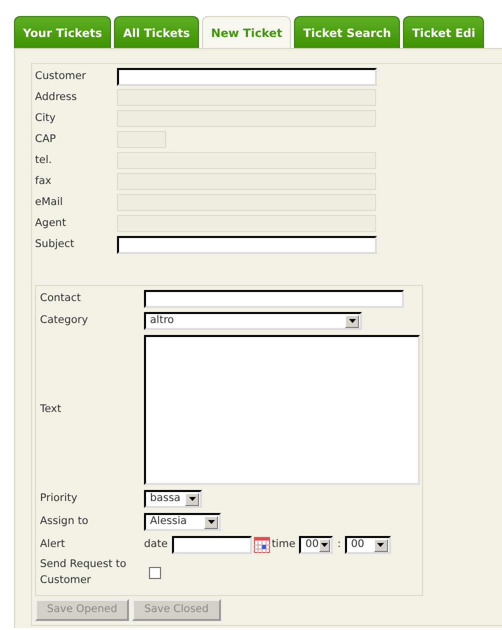 The height and width of the screenshot is (630, 502). What do you see at coordinates (65, 522) in the screenshot?
I see `field-label: Assign to` at bounding box center [65, 522].